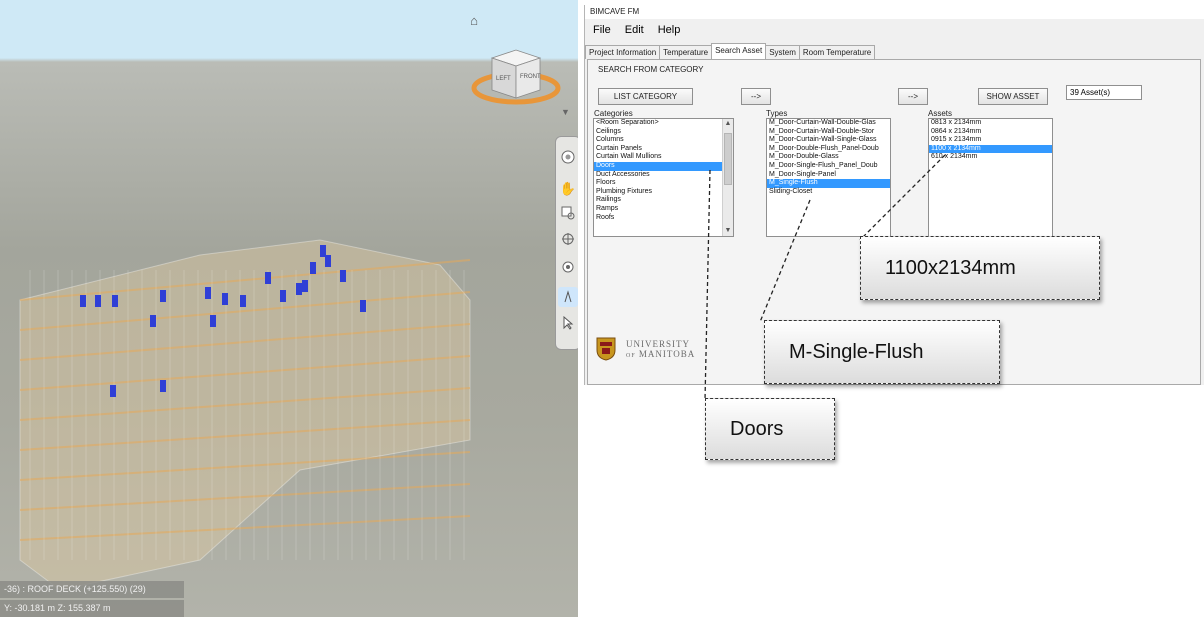 Image resolution: width=1204 pixels, height=617 pixels. I want to click on home-icon: ⌂, so click(474, 20).